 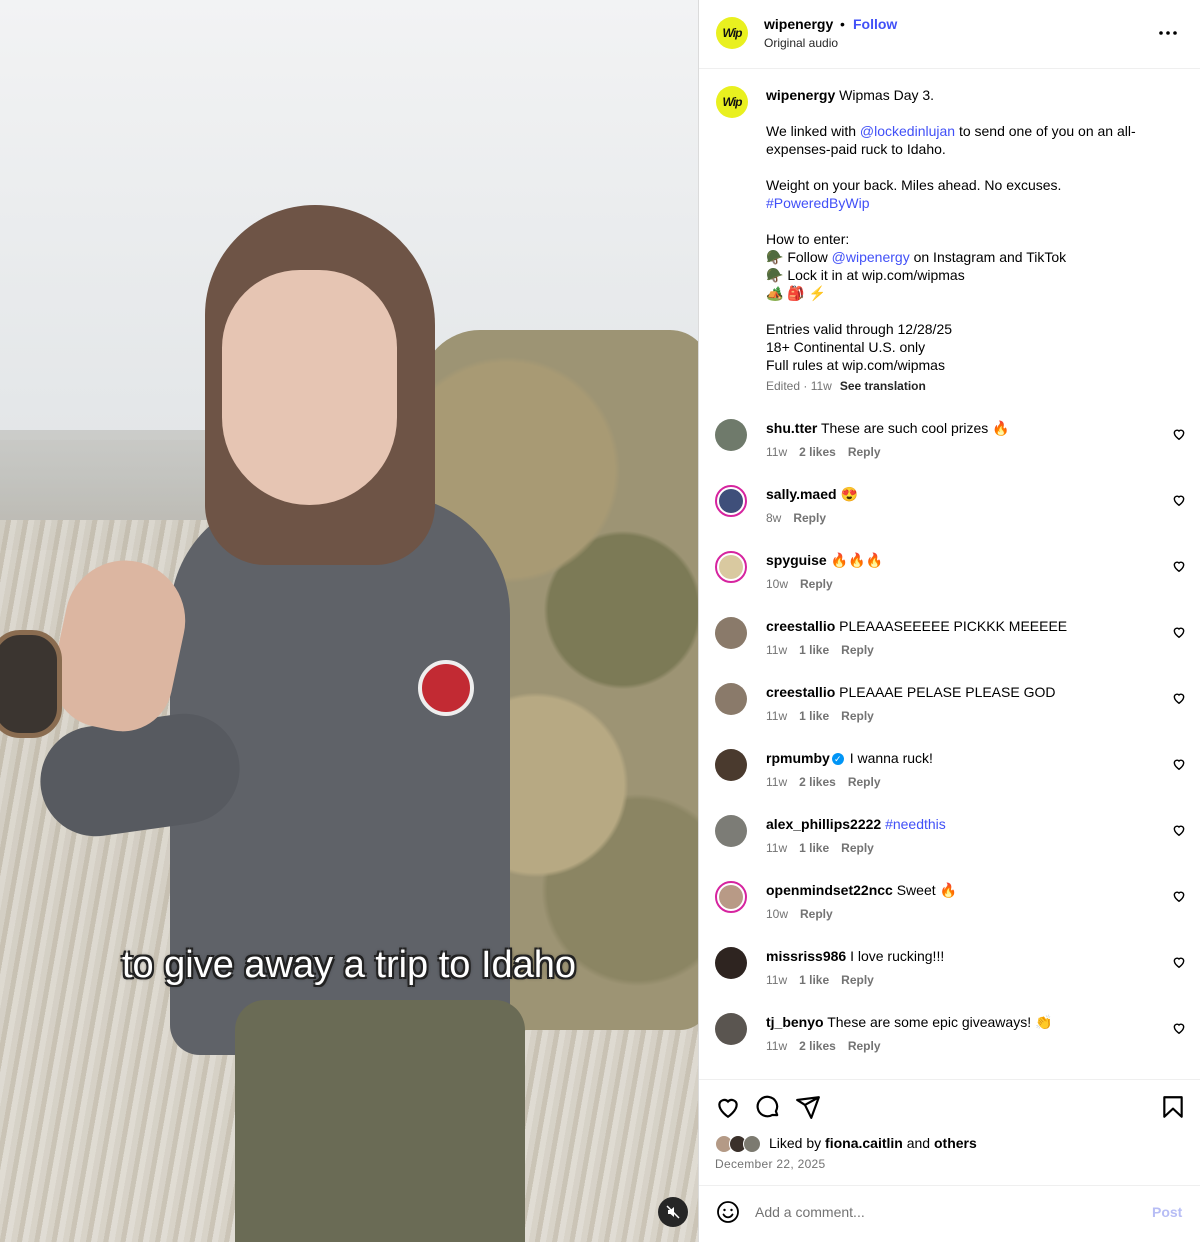 I want to click on avatar-image, so click(x=731, y=435).